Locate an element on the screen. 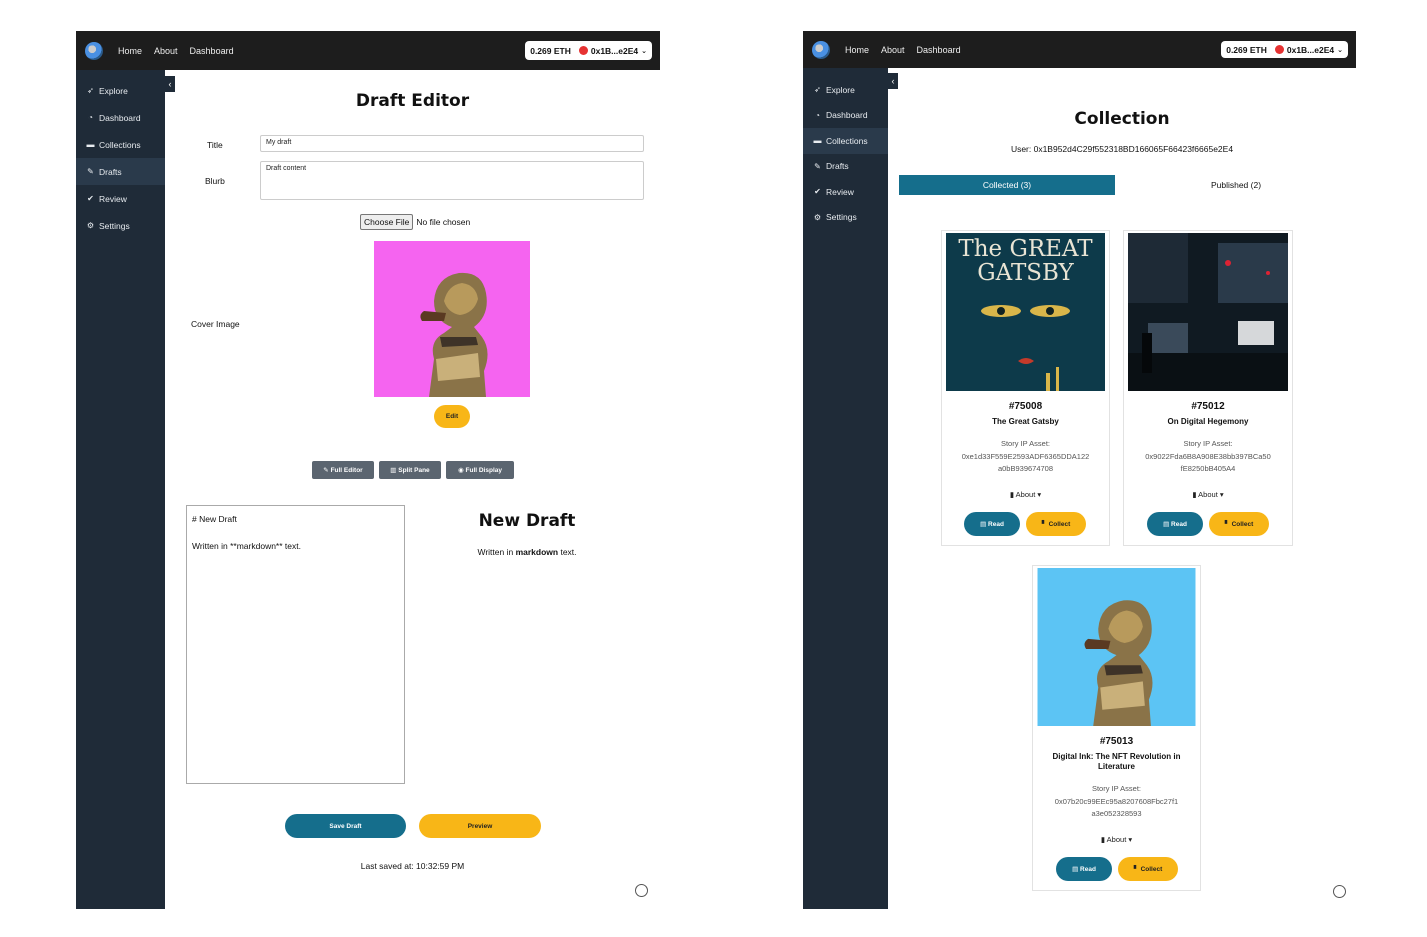  split-pane-button: ▥ Split Pane is located at coordinates (410, 470).